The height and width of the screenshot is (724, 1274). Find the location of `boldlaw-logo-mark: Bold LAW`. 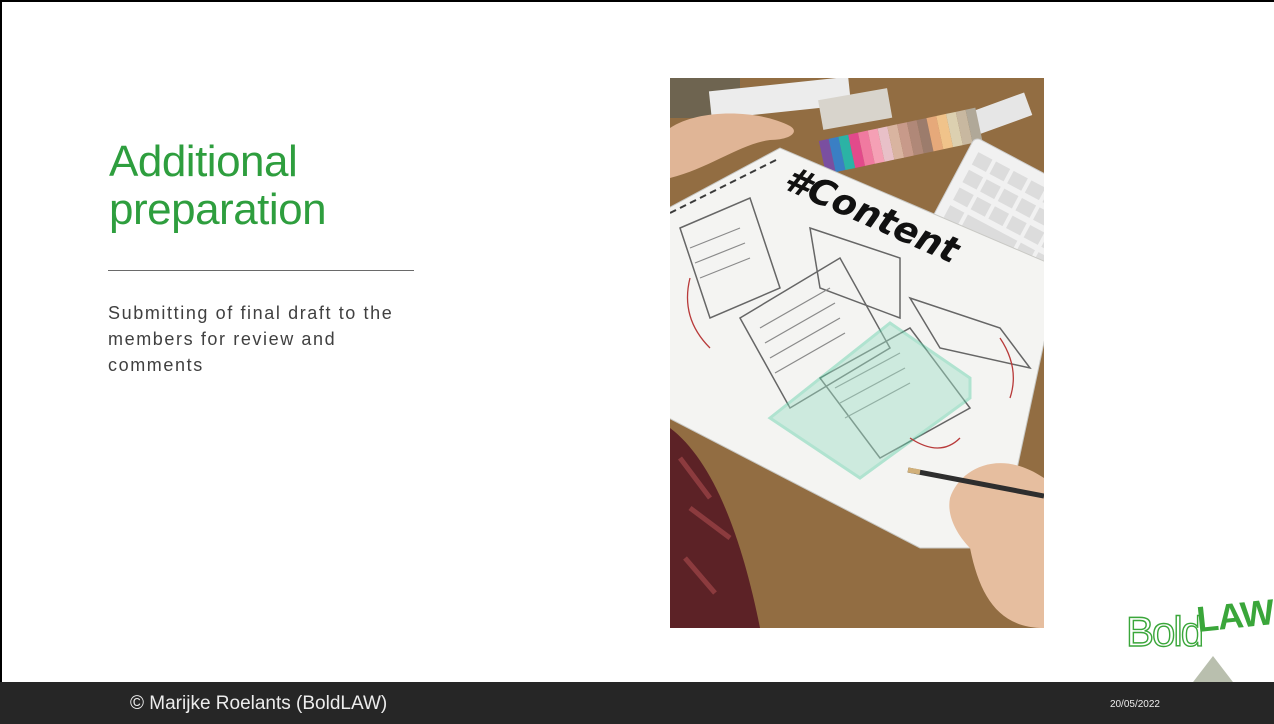

boldlaw-logo-mark: Bold LAW is located at coordinates (1199, 636).